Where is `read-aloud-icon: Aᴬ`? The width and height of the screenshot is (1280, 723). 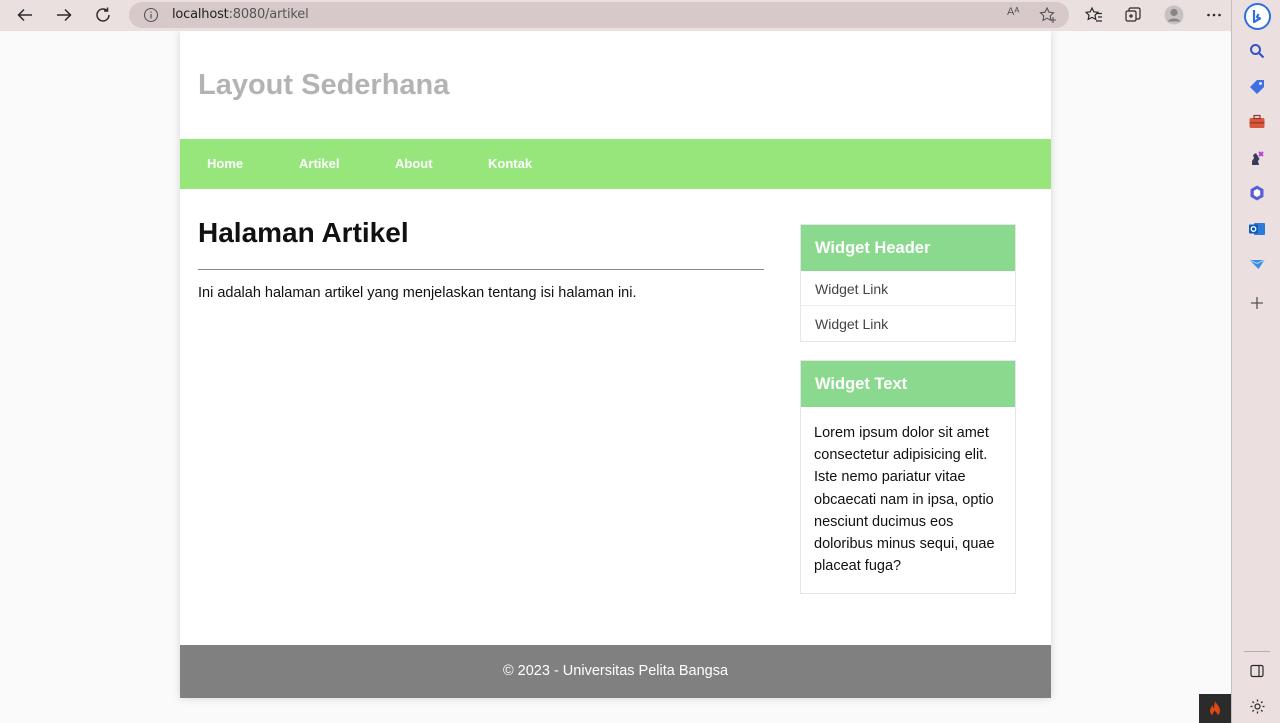 read-aloud-icon: Aᴬ is located at coordinates (1016, 15).